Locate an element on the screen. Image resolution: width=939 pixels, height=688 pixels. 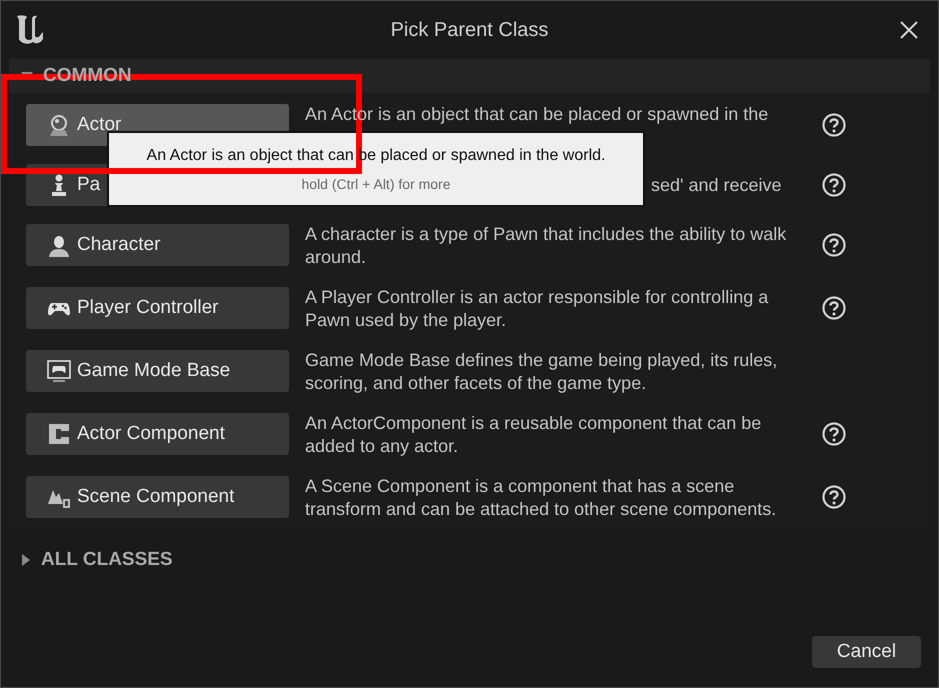
class-button: Actor Component is located at coordinates (157, 434).